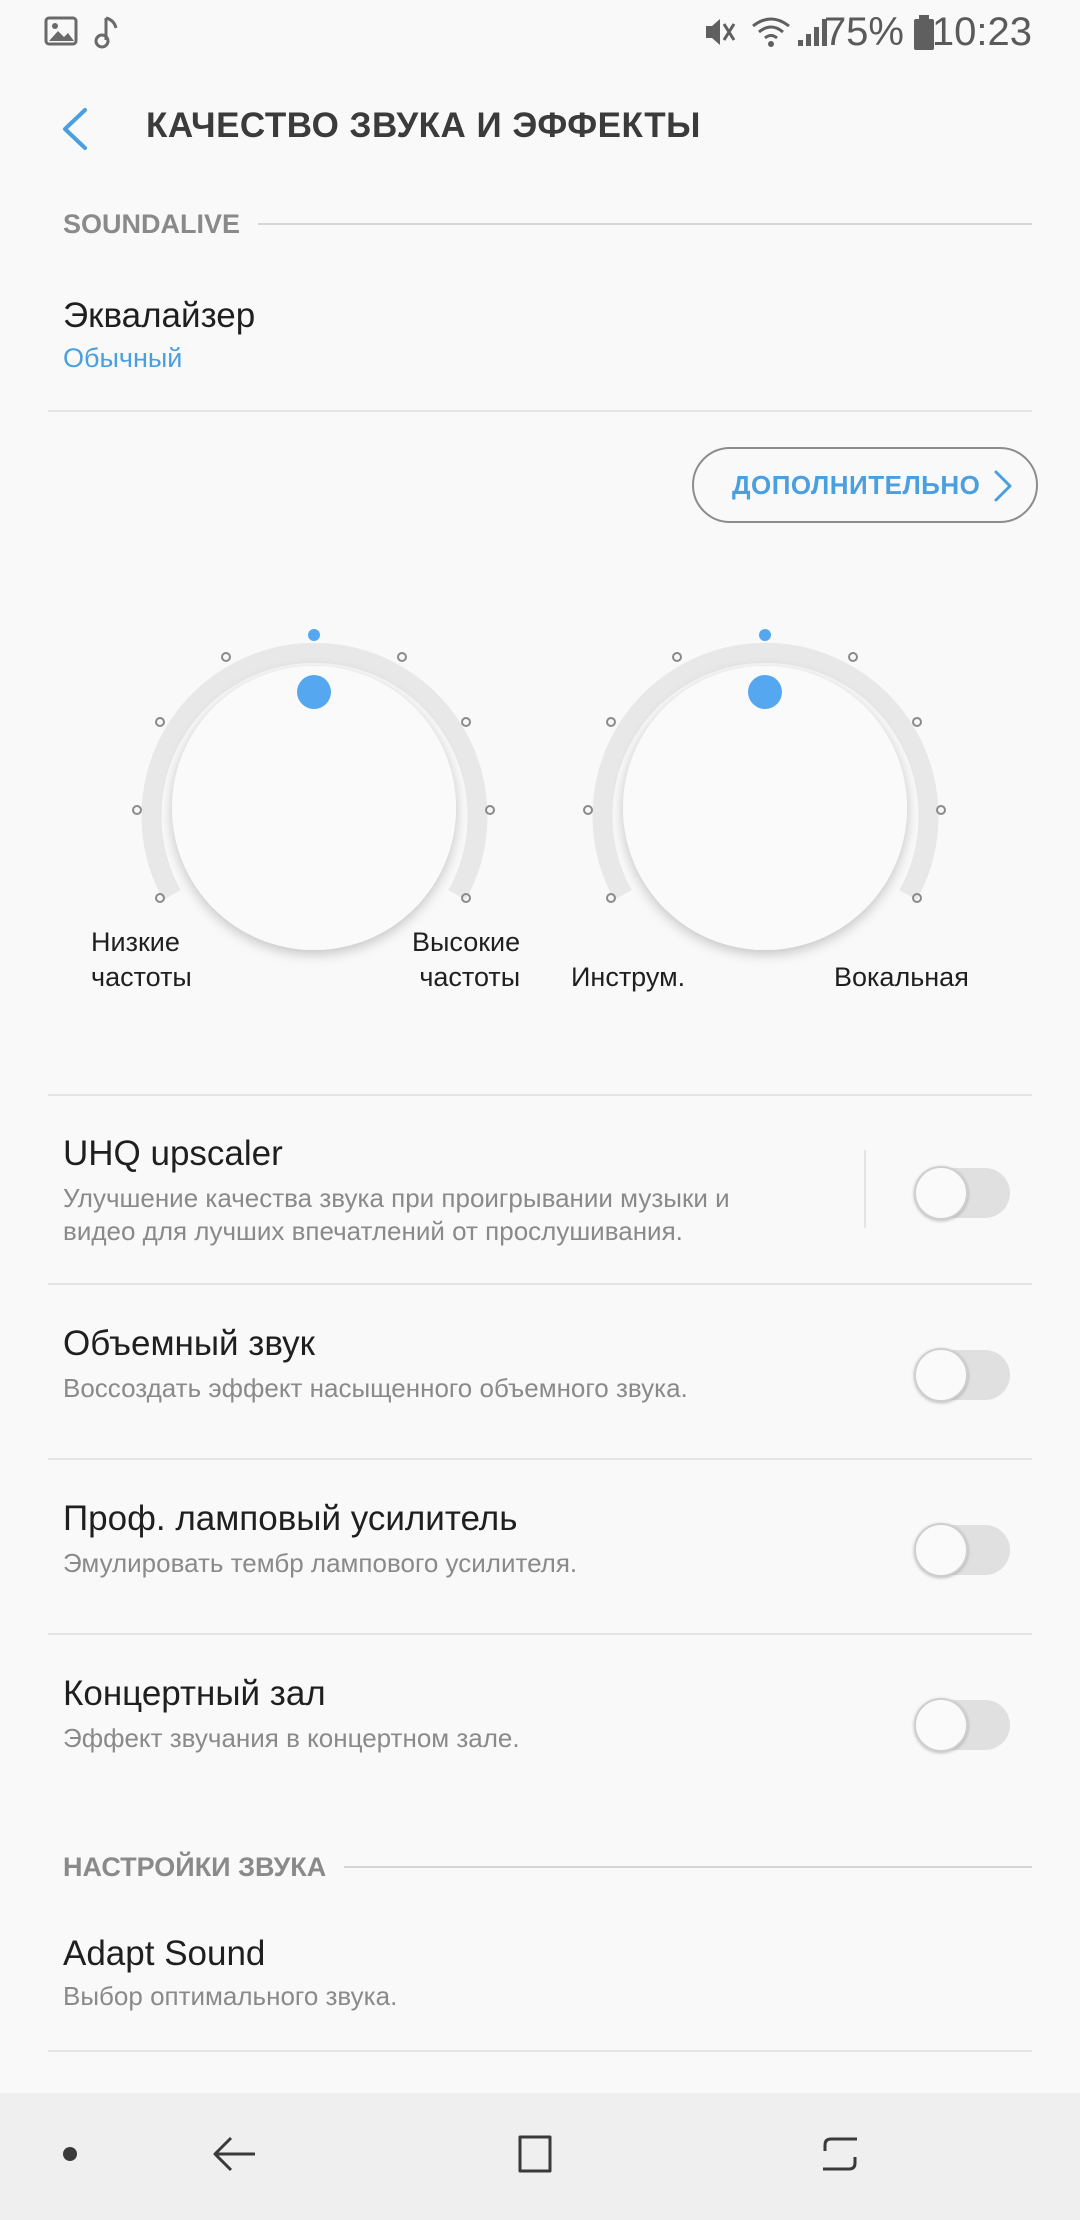  I want to click on surround-sound-title: Объемный звук, so click(189, 1343).